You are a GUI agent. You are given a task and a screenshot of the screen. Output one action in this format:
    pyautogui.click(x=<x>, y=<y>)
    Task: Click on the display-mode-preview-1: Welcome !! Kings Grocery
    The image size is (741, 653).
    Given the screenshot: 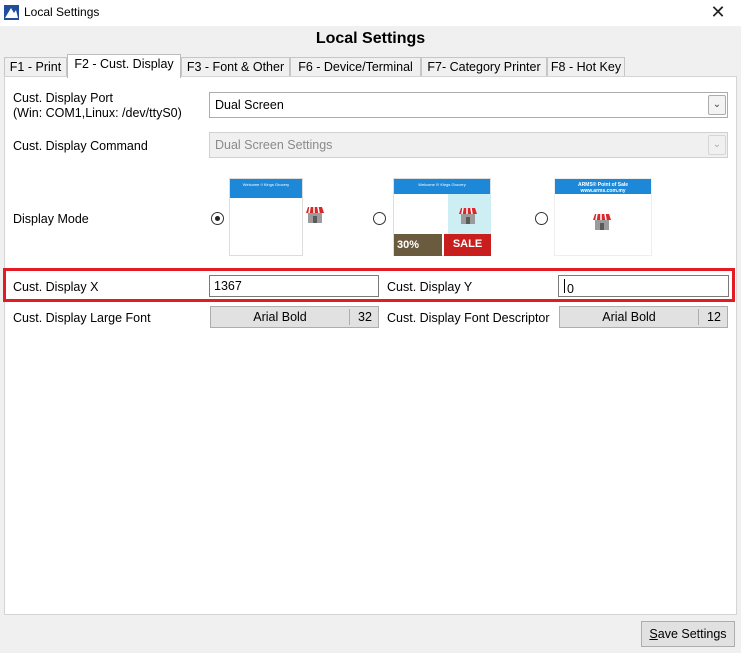 What is the action you would take?
    pyautogui.click(x=279, y=218)
    